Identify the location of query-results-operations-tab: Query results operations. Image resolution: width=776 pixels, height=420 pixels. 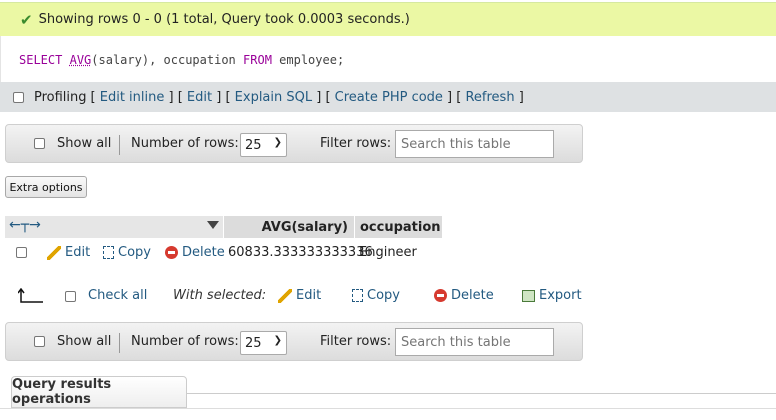
(99, 392).